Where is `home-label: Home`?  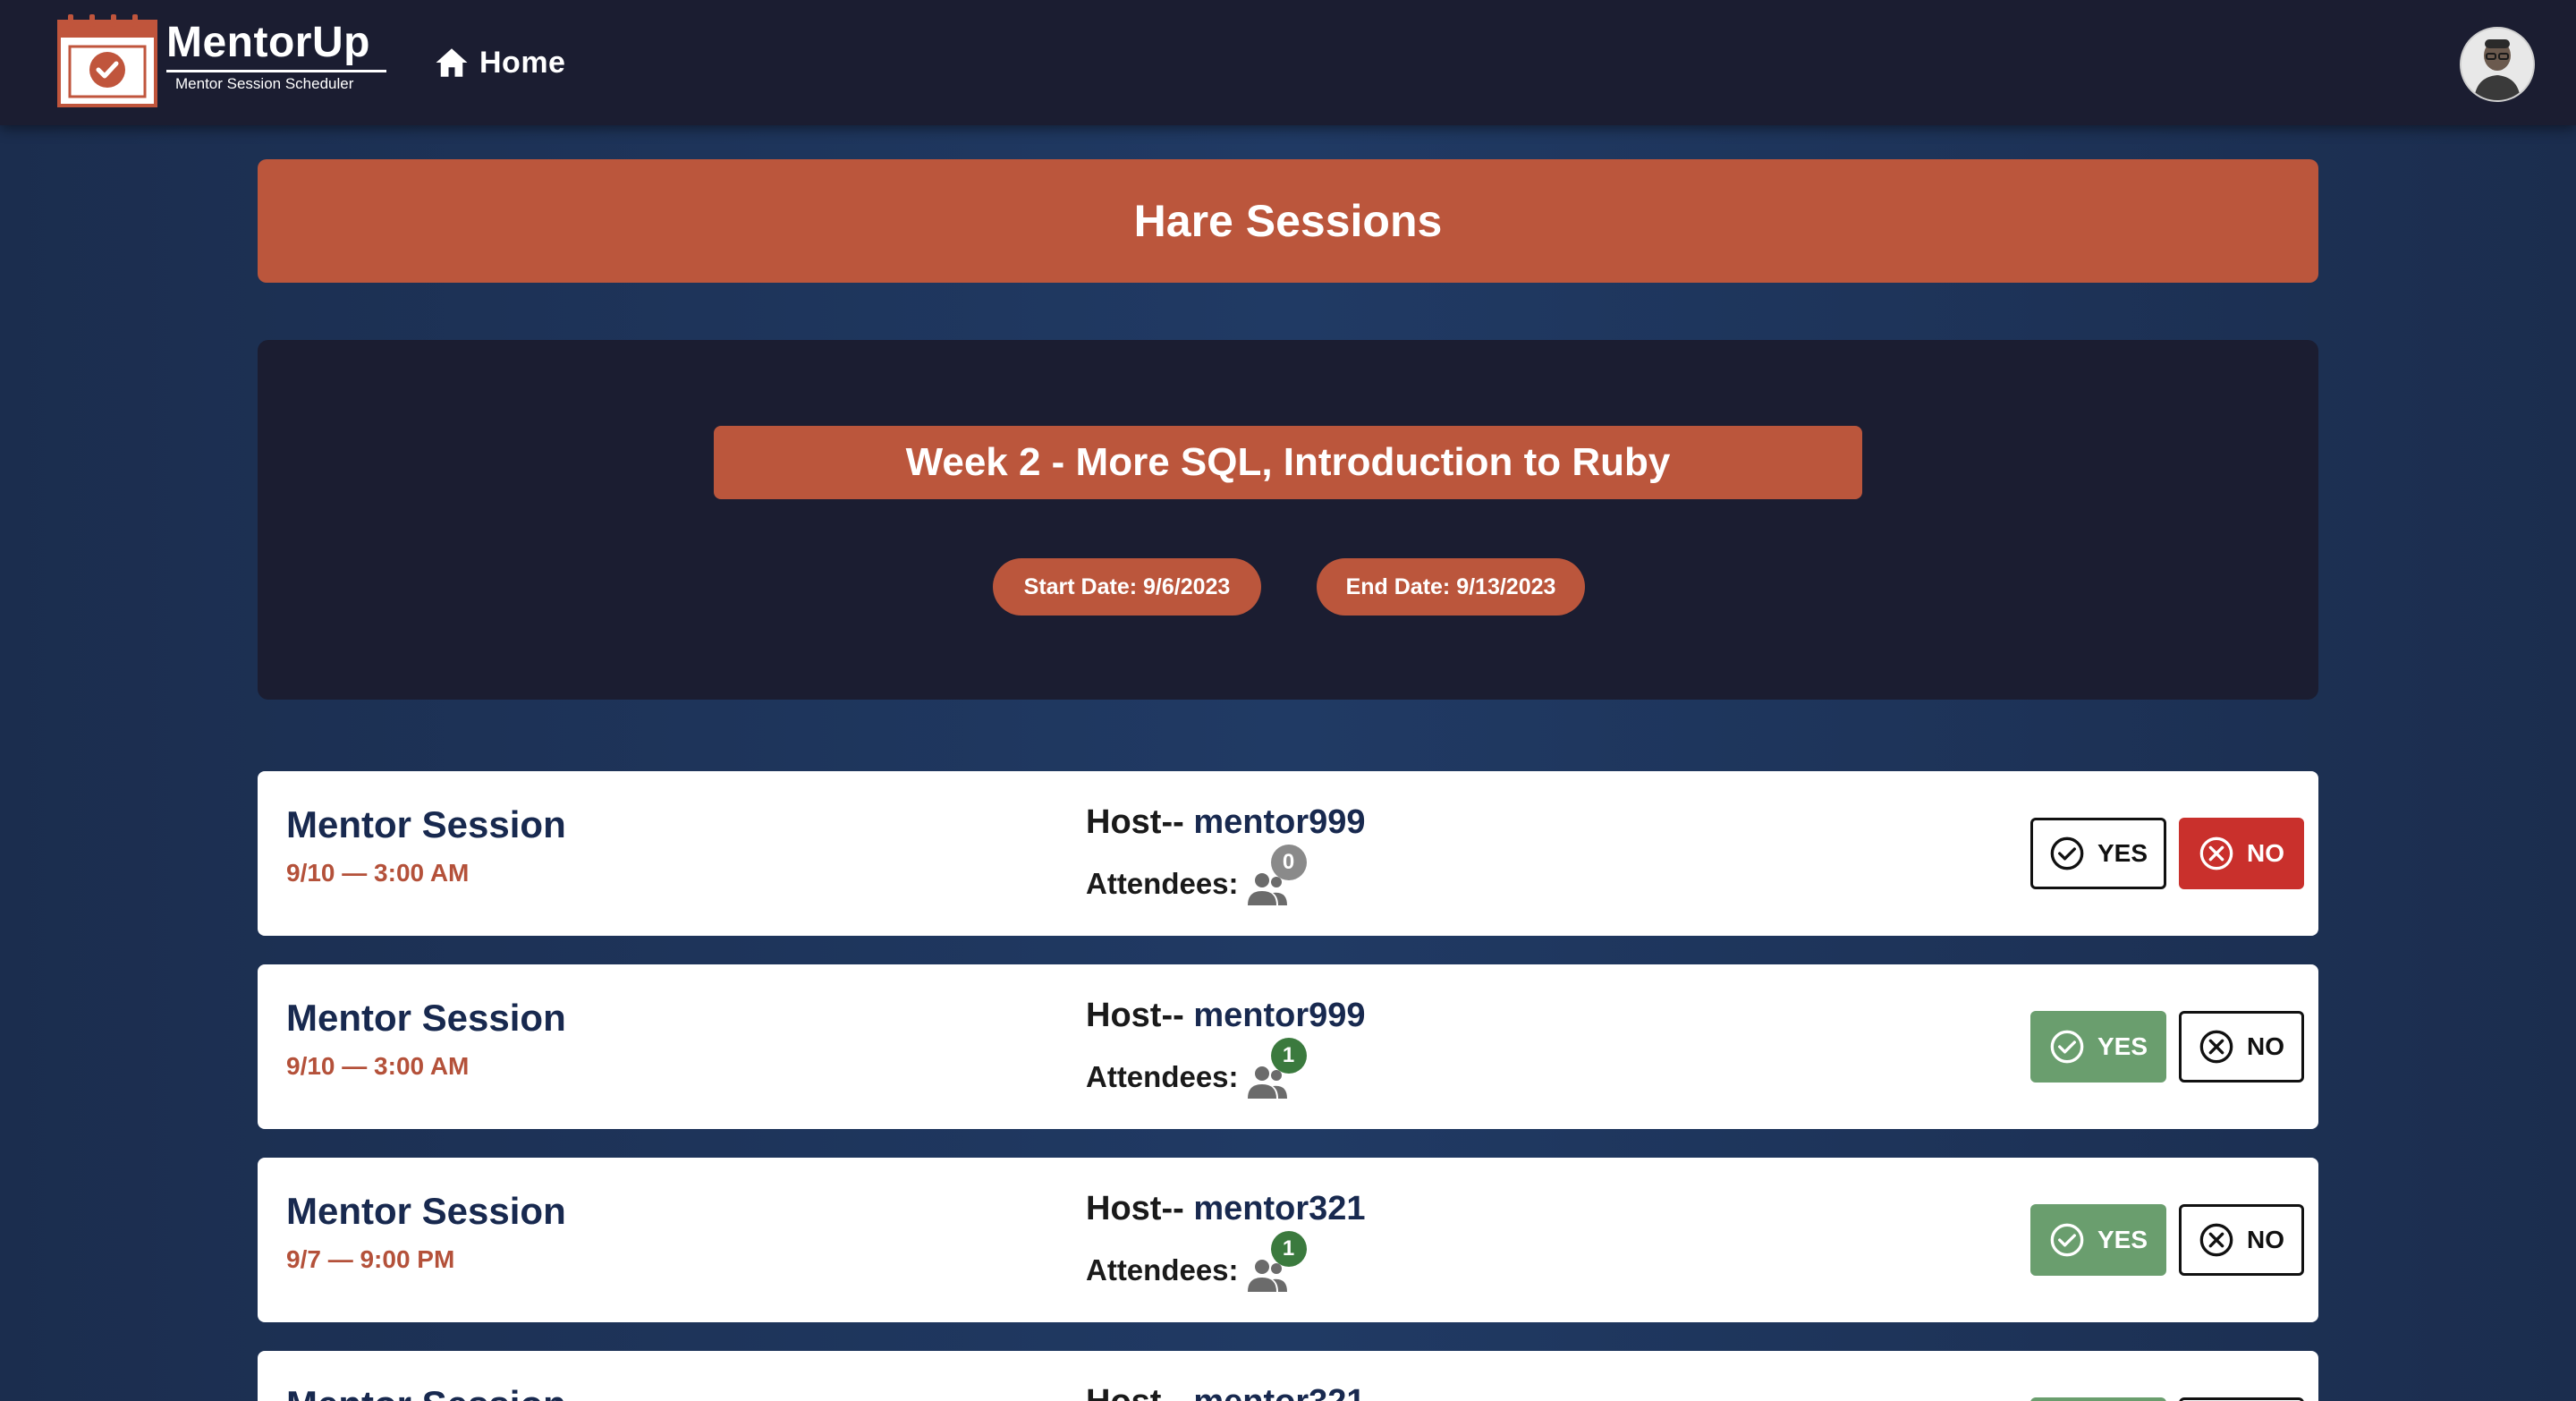
home-label: Home is located at coordinates (522, 62).